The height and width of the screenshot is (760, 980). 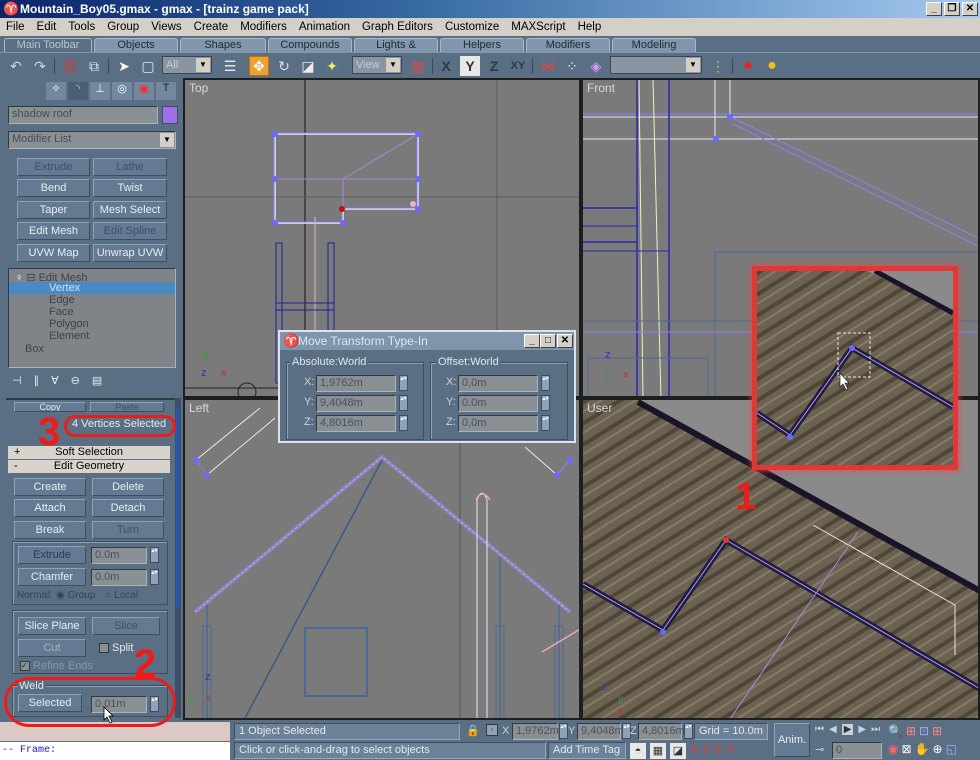 I want to click on angle-snap-icon: ⚲, so click(x=706, y=751).